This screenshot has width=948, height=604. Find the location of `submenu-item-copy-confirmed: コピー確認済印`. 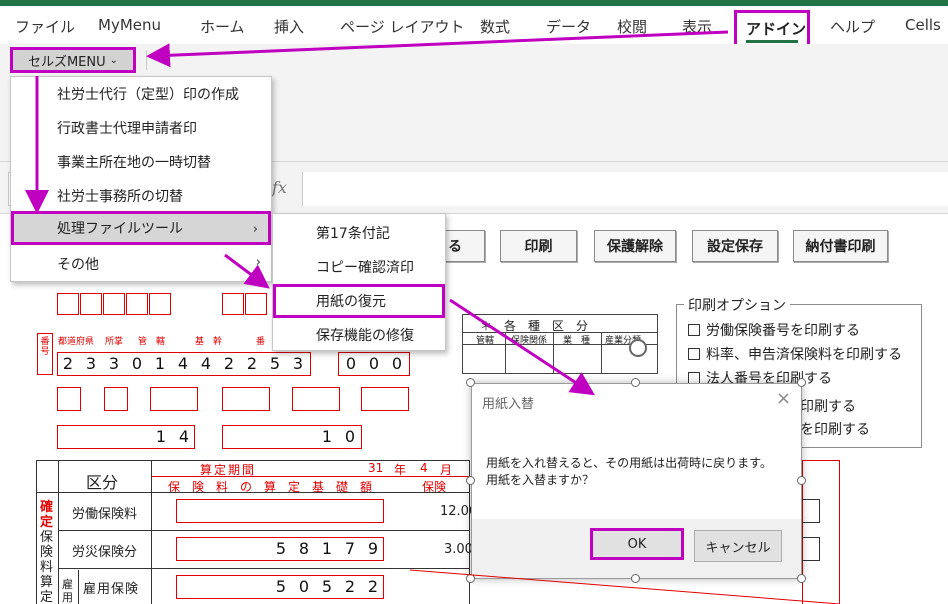

submenu-item-copy-confirmed: コピー確認済印 is located at coordinates (359, 267).